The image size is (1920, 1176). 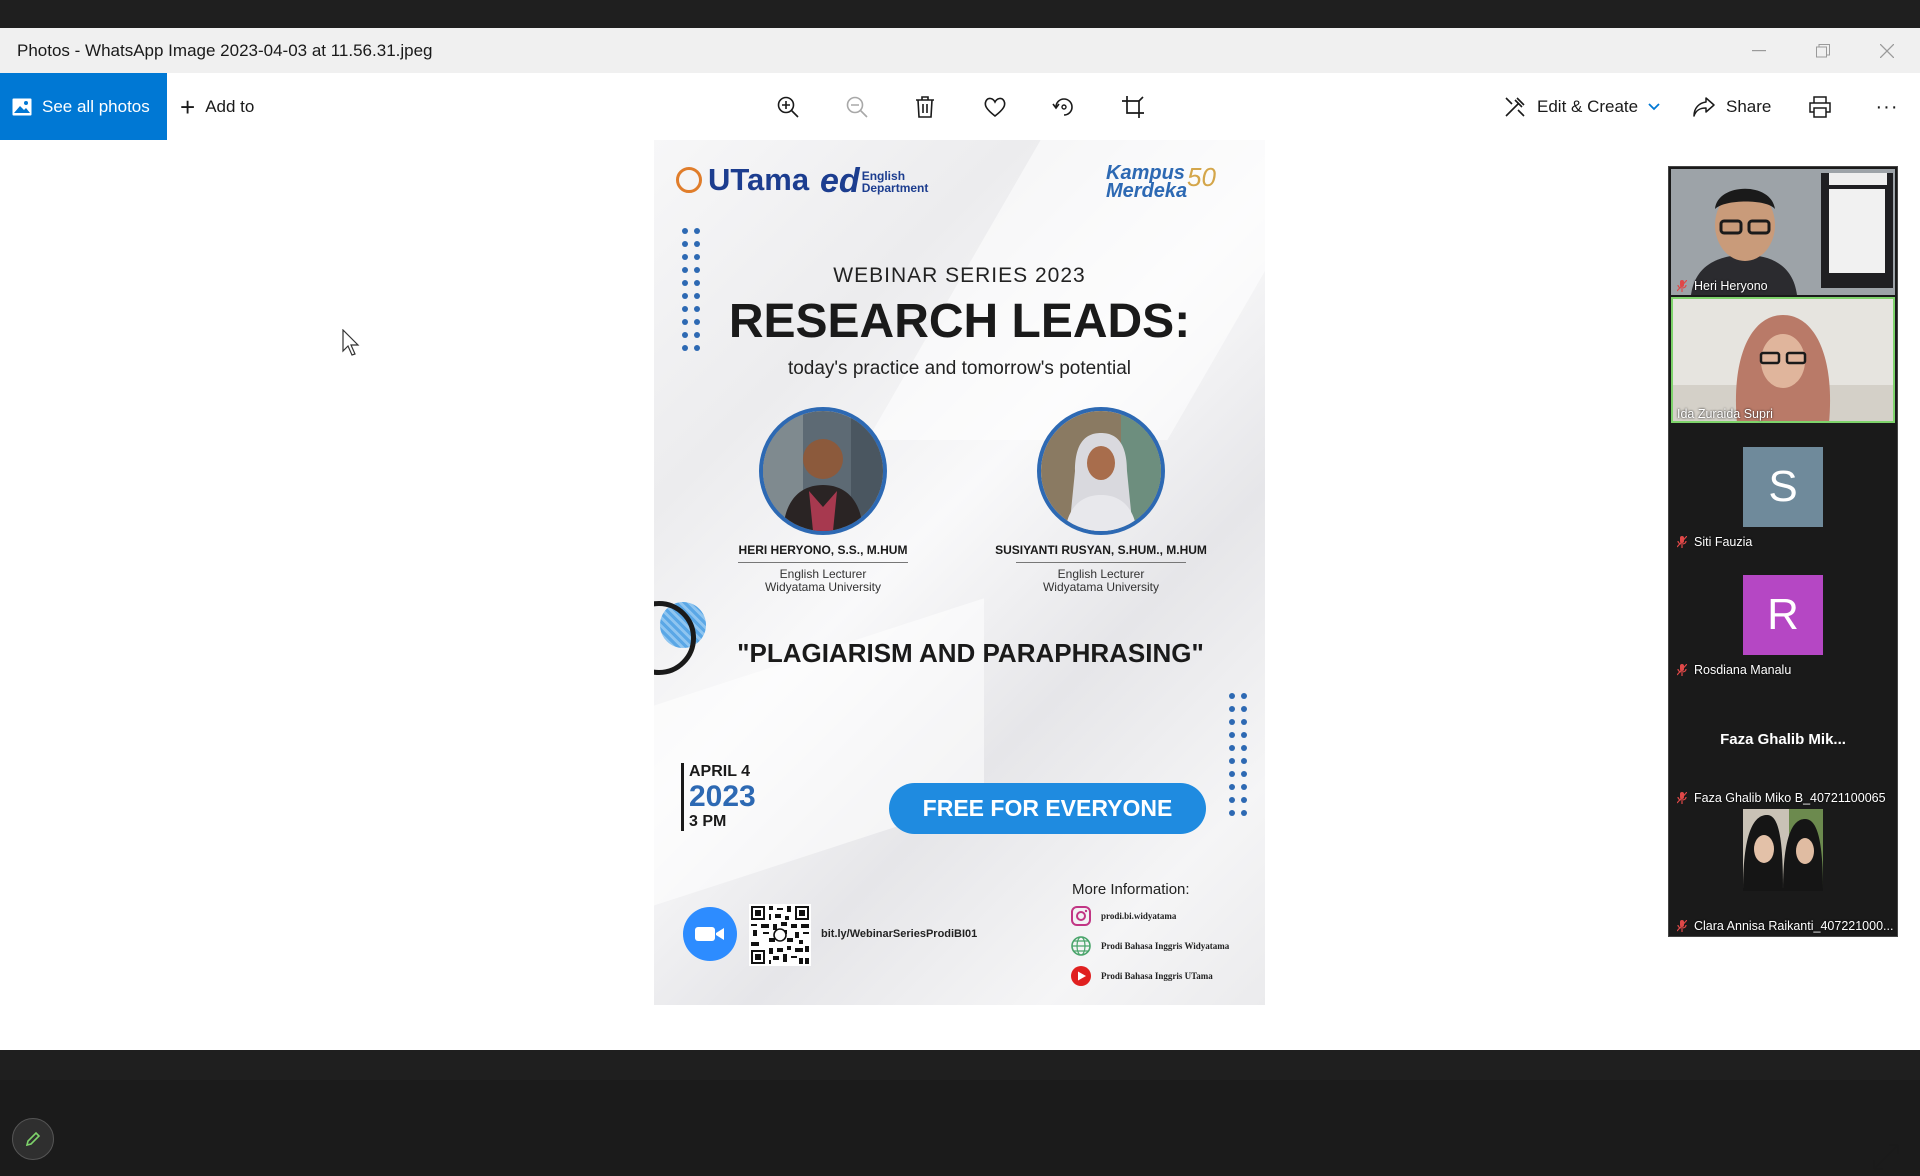 What do you see at coordinates (22, 106) in the screenshot?
I see `photos-icon` at bounding box center [22, 106].